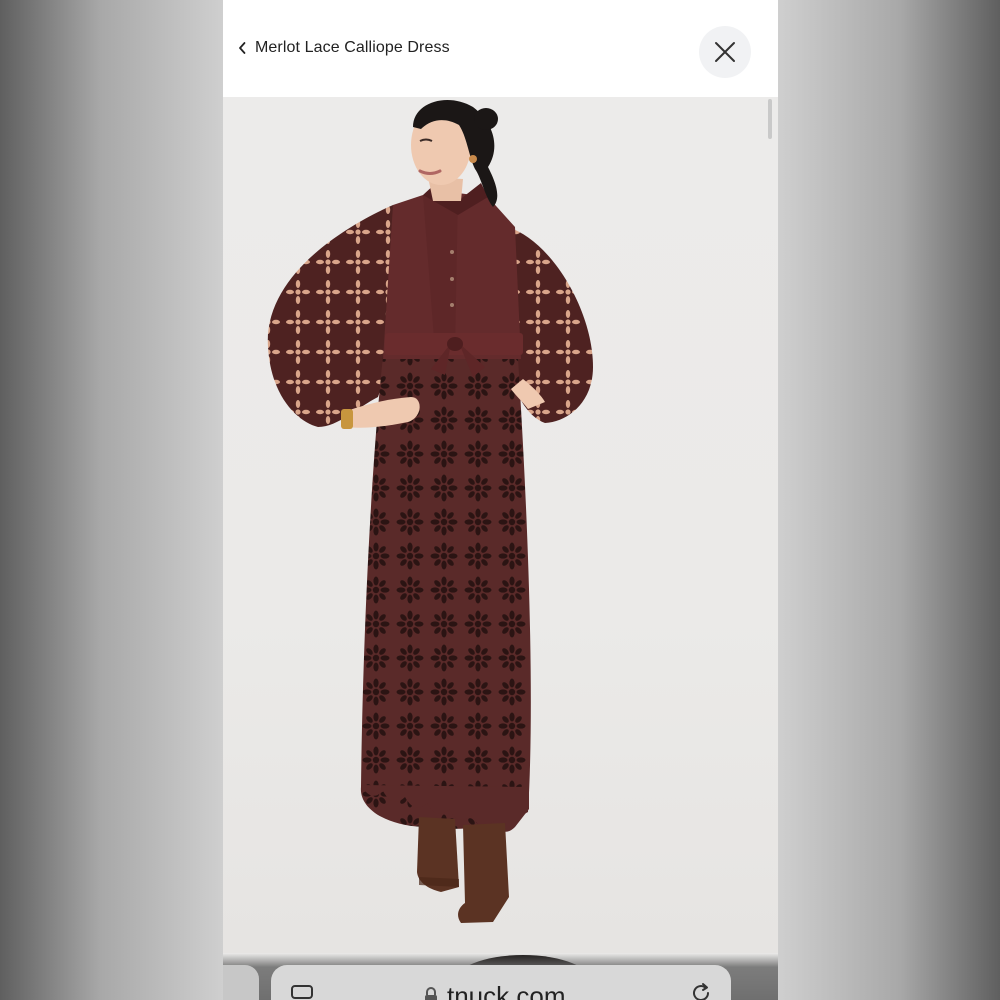 This screenshot has width=1000, height=1000. Describe the element at coordinates (770, 119) in the screenshot. I see `scrollbar` at that location.